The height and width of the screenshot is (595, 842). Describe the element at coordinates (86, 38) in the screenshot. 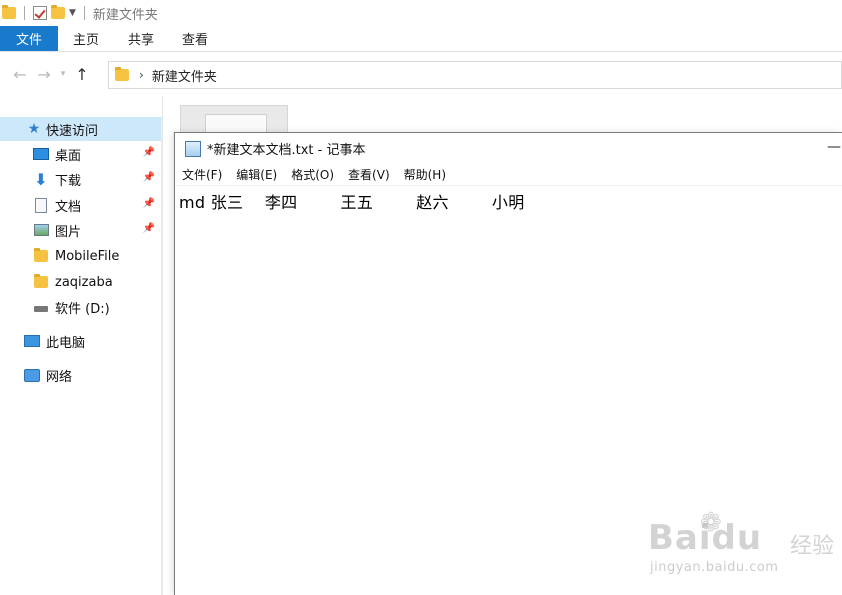

I see `tab-home: 主页` at that location.